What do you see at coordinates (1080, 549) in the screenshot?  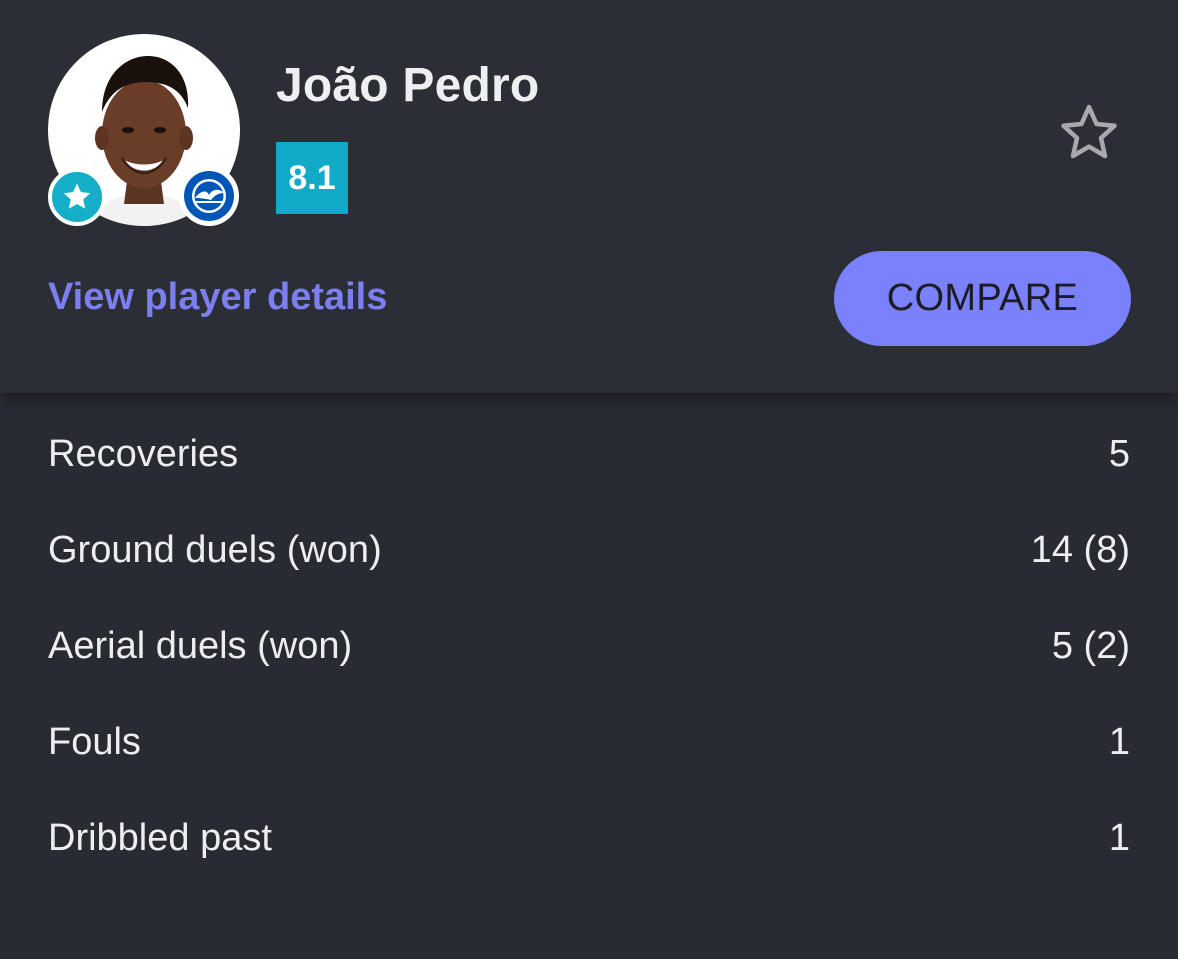 I see `stat-value: 14 (8)` at bounding box center [1080, 549].